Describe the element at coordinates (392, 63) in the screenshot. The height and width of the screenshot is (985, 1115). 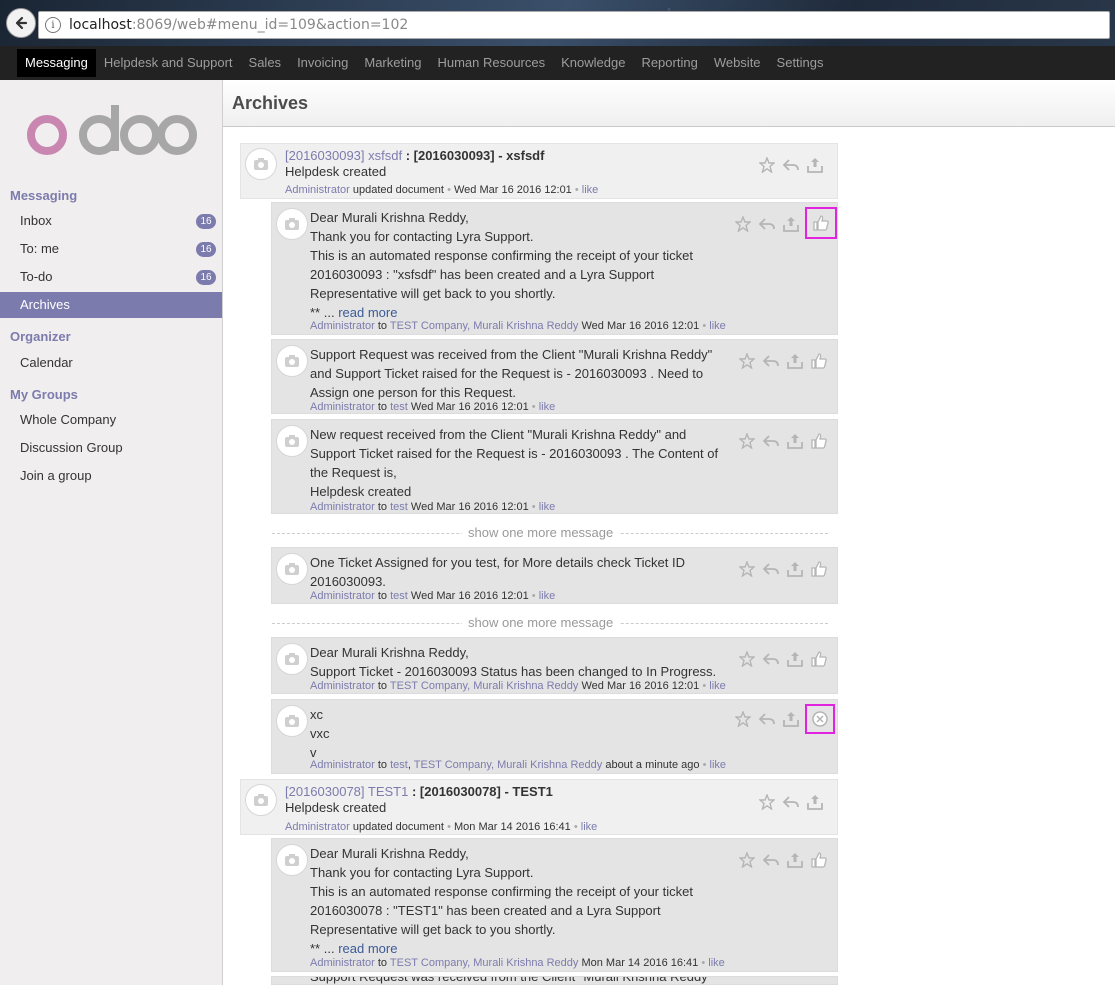
I see `topnav-marketing: Marketing` at that location.